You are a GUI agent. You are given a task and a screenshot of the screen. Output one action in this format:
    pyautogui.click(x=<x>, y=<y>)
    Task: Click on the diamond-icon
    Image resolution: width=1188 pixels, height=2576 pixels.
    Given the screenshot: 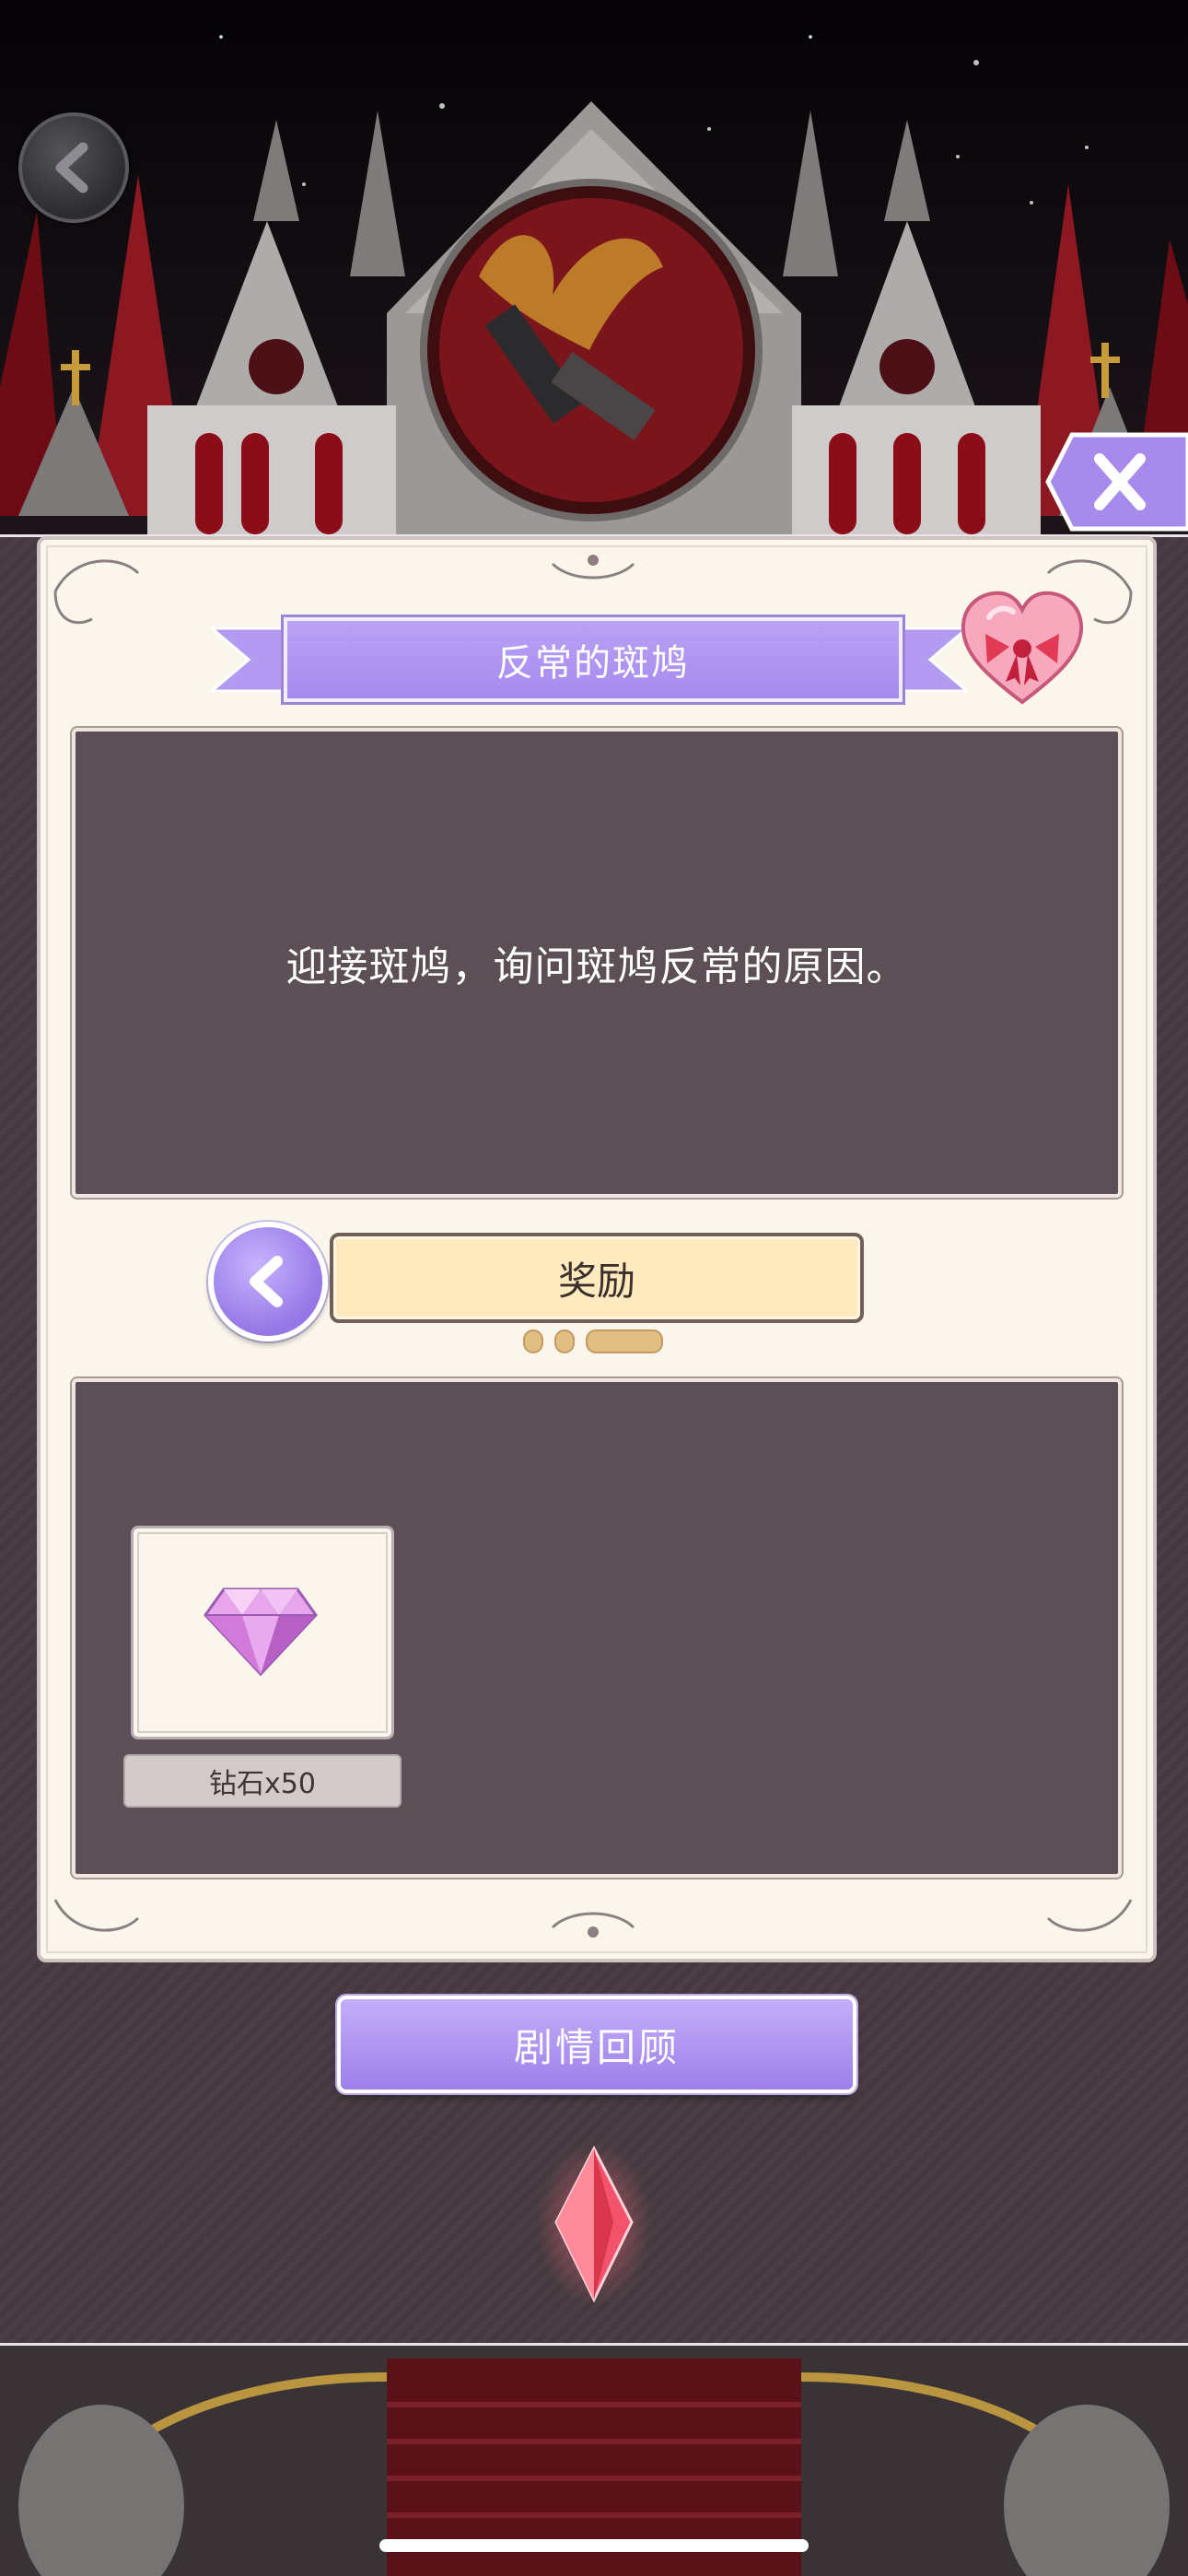 What is the action you would take?
    pyautogui.click(x=261, y=1632)
    